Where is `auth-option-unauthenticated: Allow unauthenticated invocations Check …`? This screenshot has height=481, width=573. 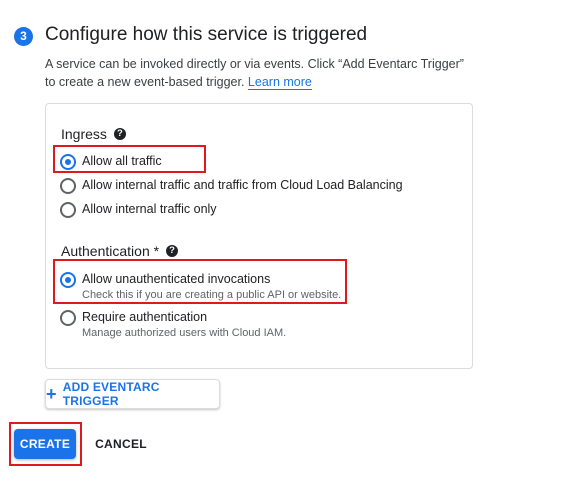
auth-option-unauthenticated: Allow unauthenticated invocations Check … is located at coordinates (200, 287).